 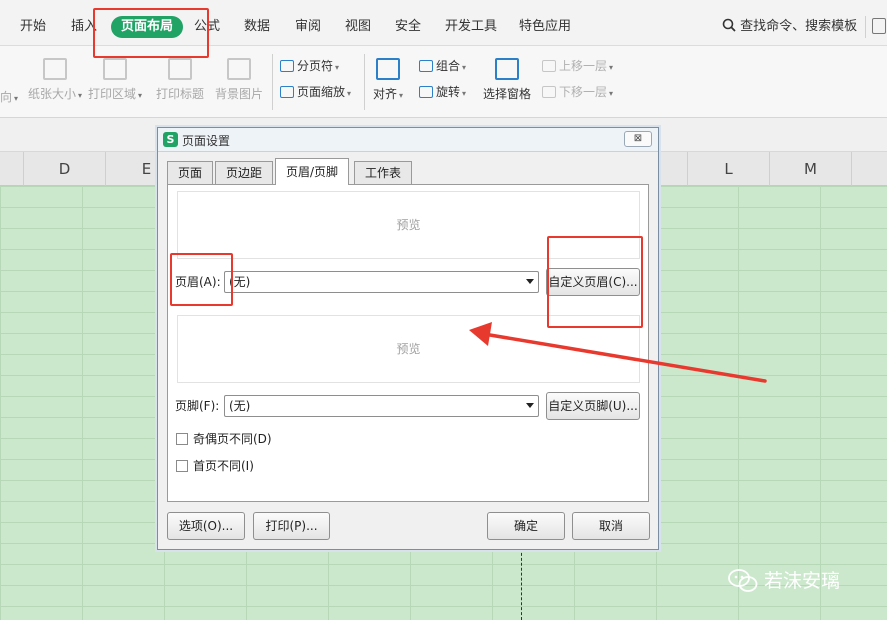 I want to click on tab-header-footer: 页眉/页脚, so click(x=312, y=171).